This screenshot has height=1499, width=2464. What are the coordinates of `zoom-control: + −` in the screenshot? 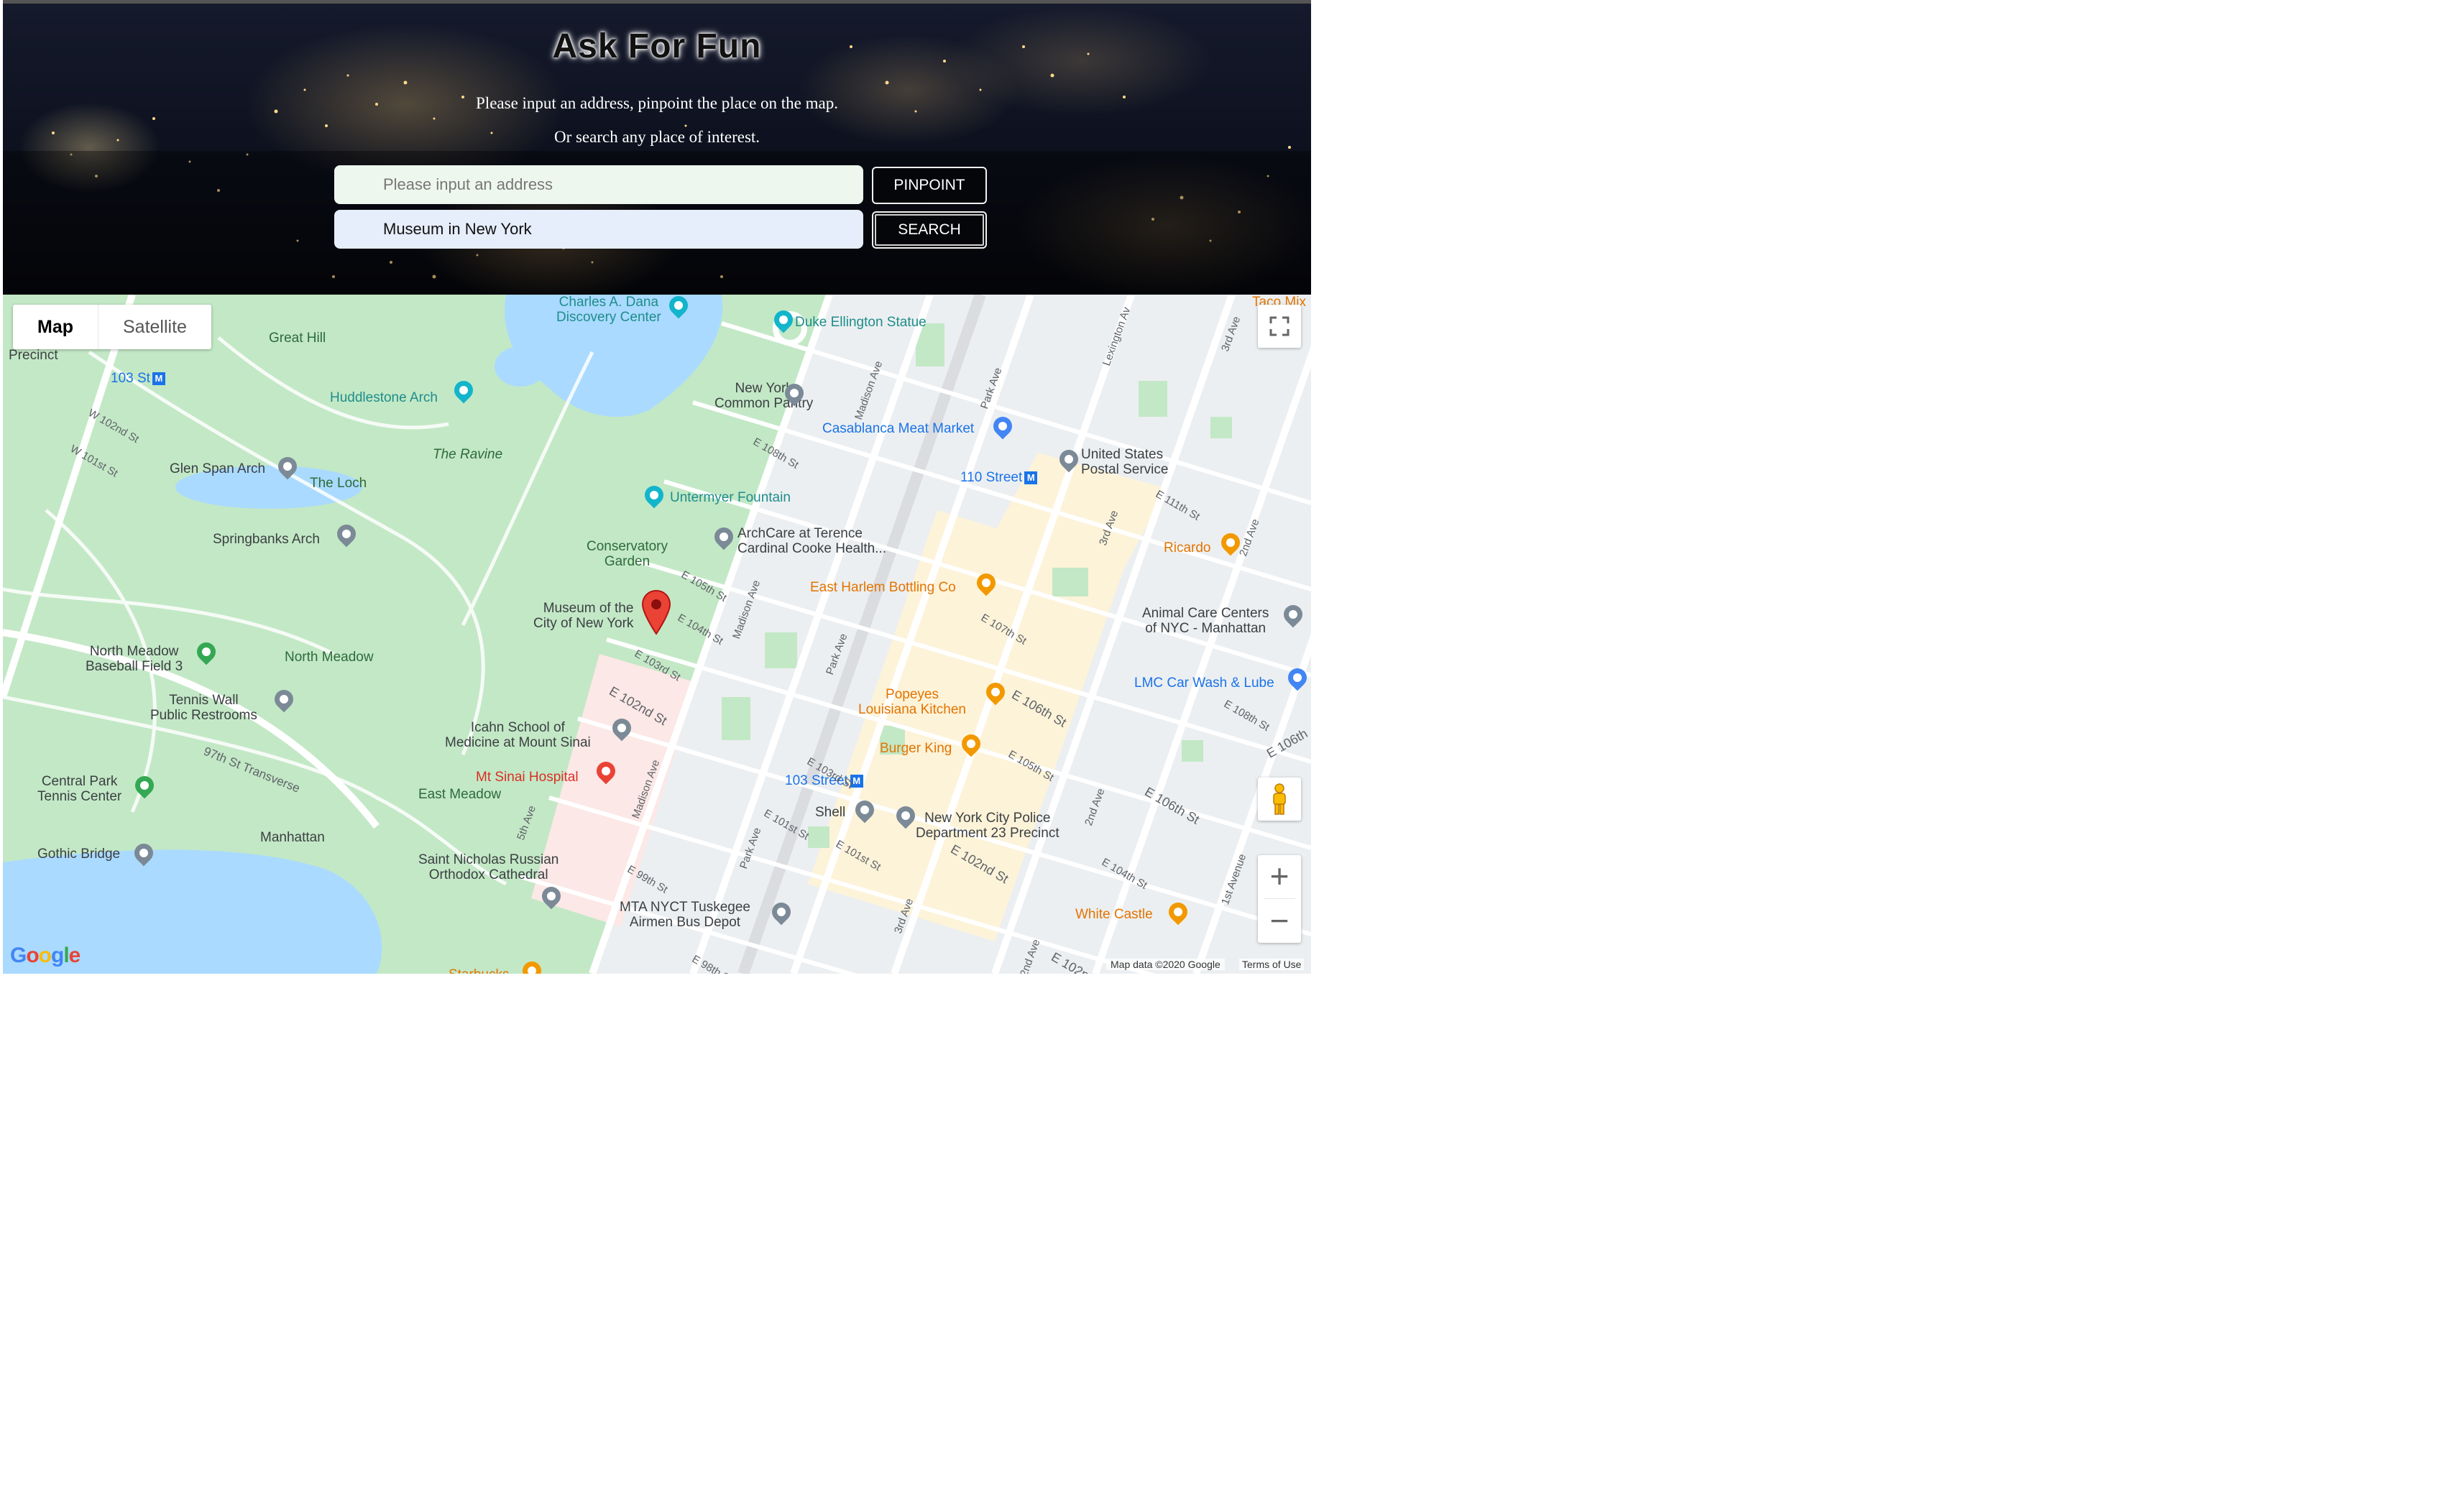 It's located at (1279, 899).